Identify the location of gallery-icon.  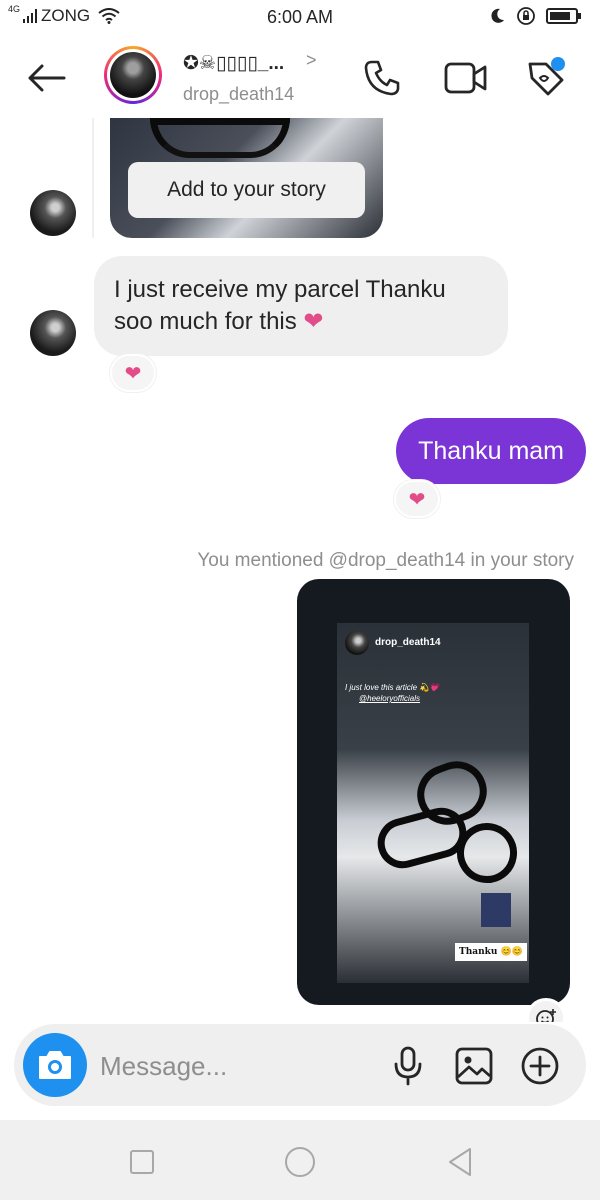
(474, 1066).